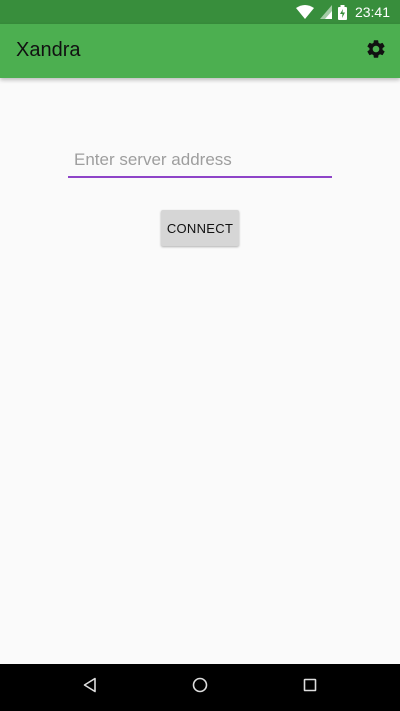 This screenshot has width=400, height=711. I want to click on back-button, so click(90, 687).